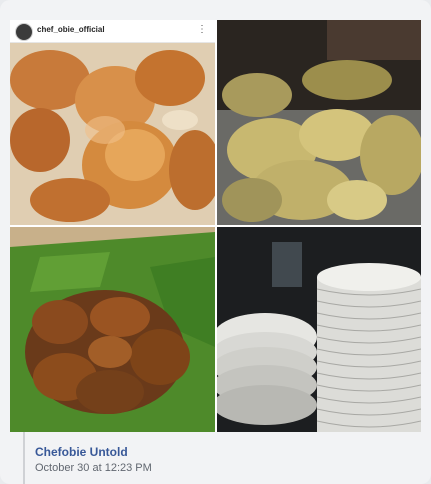  Describe the element at coordinates (81, 452) in the screenshot. I see `author-name-link: Chefobie Untold` at that location.